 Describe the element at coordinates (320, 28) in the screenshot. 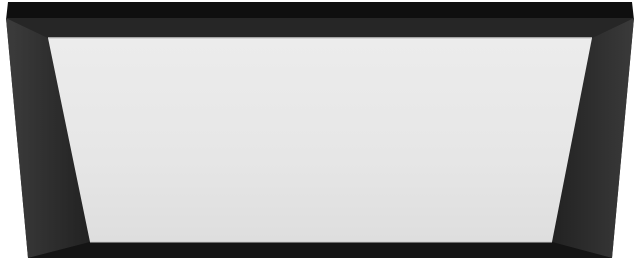

I see `frame-top-bevel` at that location.